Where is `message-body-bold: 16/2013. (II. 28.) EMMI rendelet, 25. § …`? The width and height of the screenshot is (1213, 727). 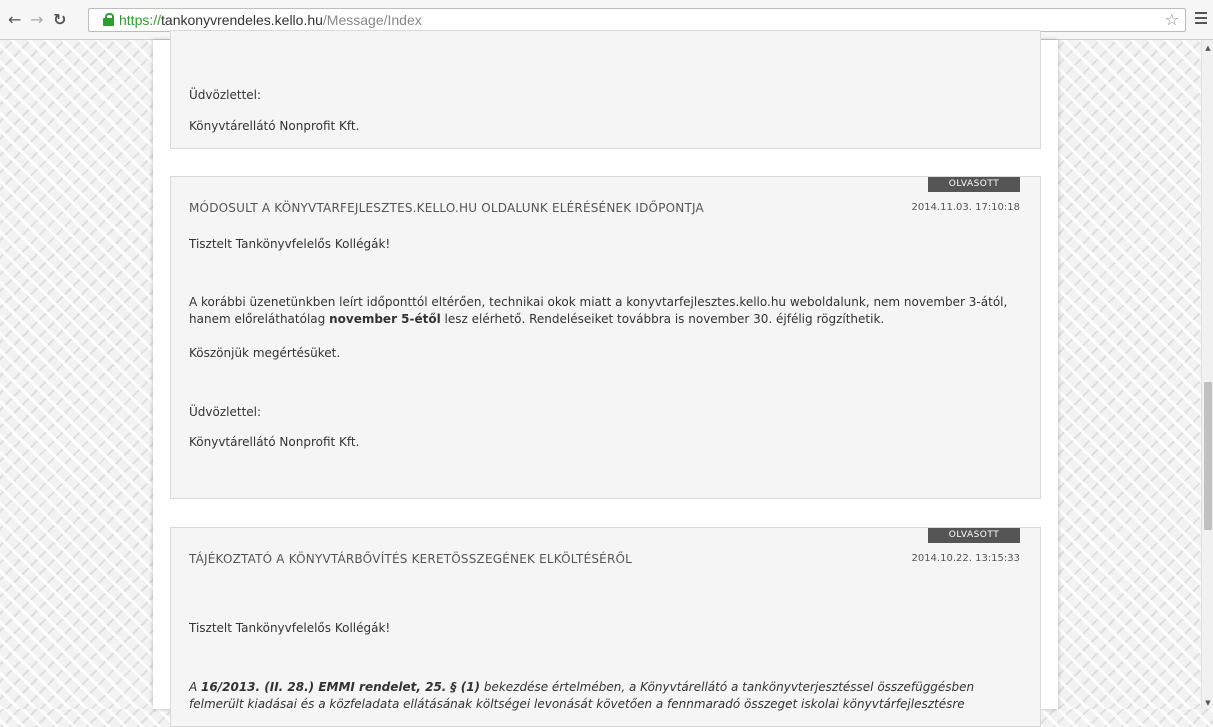
message-body-bold: 16/2013. (II. 28.) EMMI rendelet, 25. § … is located at coordinates (341, 687).